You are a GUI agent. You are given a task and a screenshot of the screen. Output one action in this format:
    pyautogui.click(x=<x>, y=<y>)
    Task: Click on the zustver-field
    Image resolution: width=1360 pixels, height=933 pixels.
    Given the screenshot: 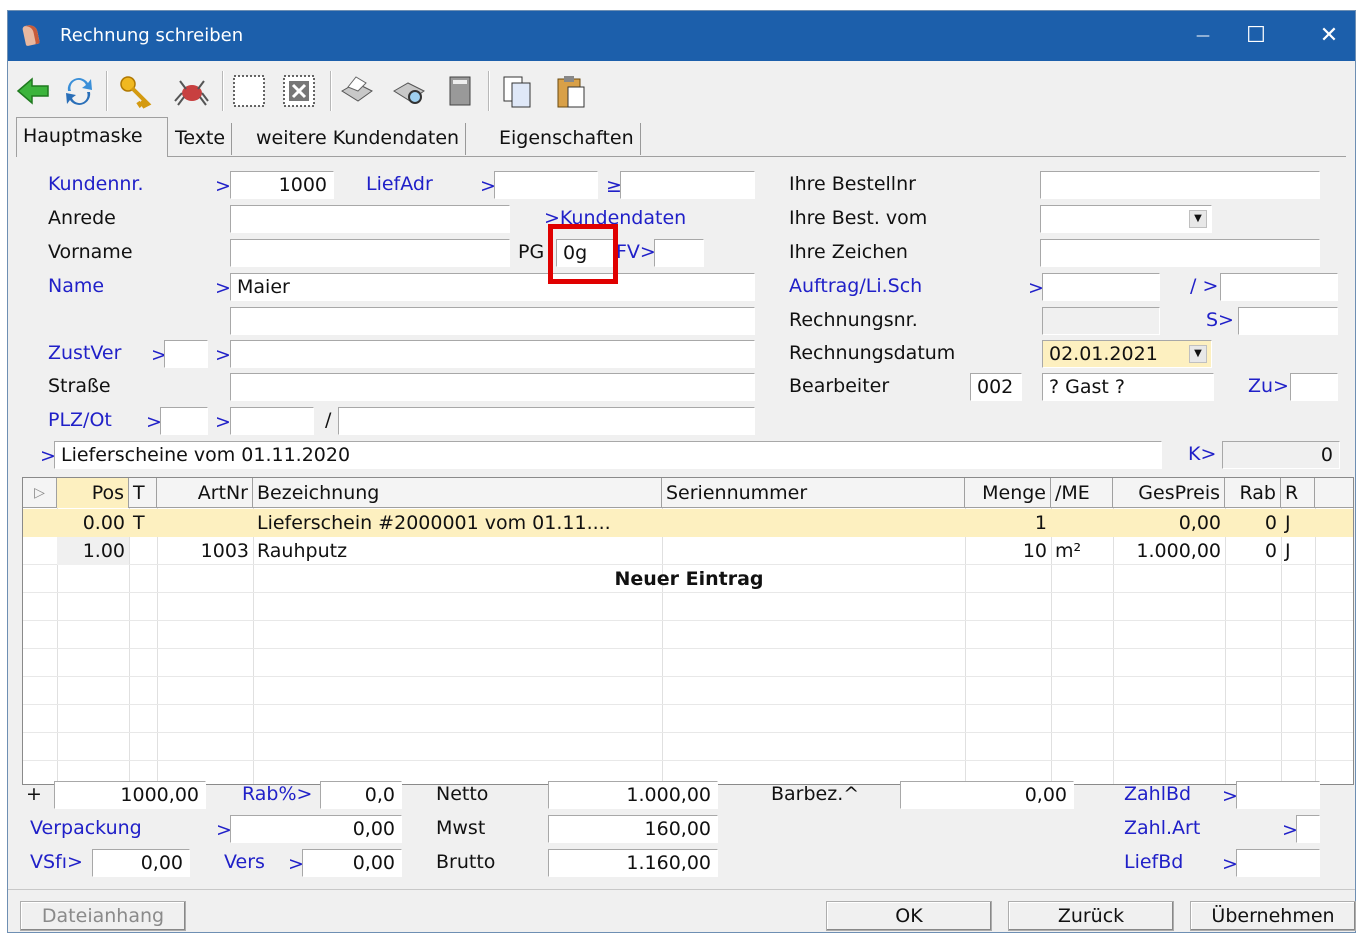 What is the action you would take?
    pyautogui.click(x=186, y=354)
    